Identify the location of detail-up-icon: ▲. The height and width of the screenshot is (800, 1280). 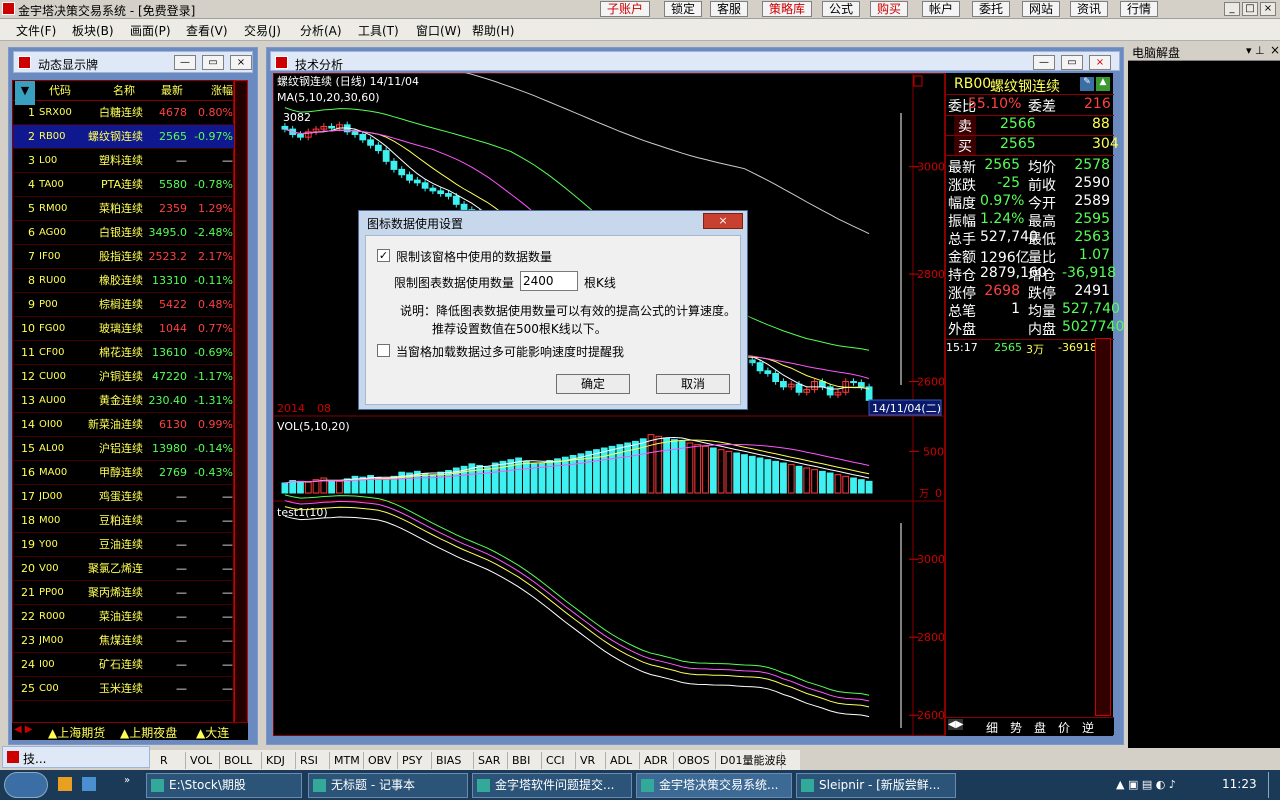
(1103, 84).